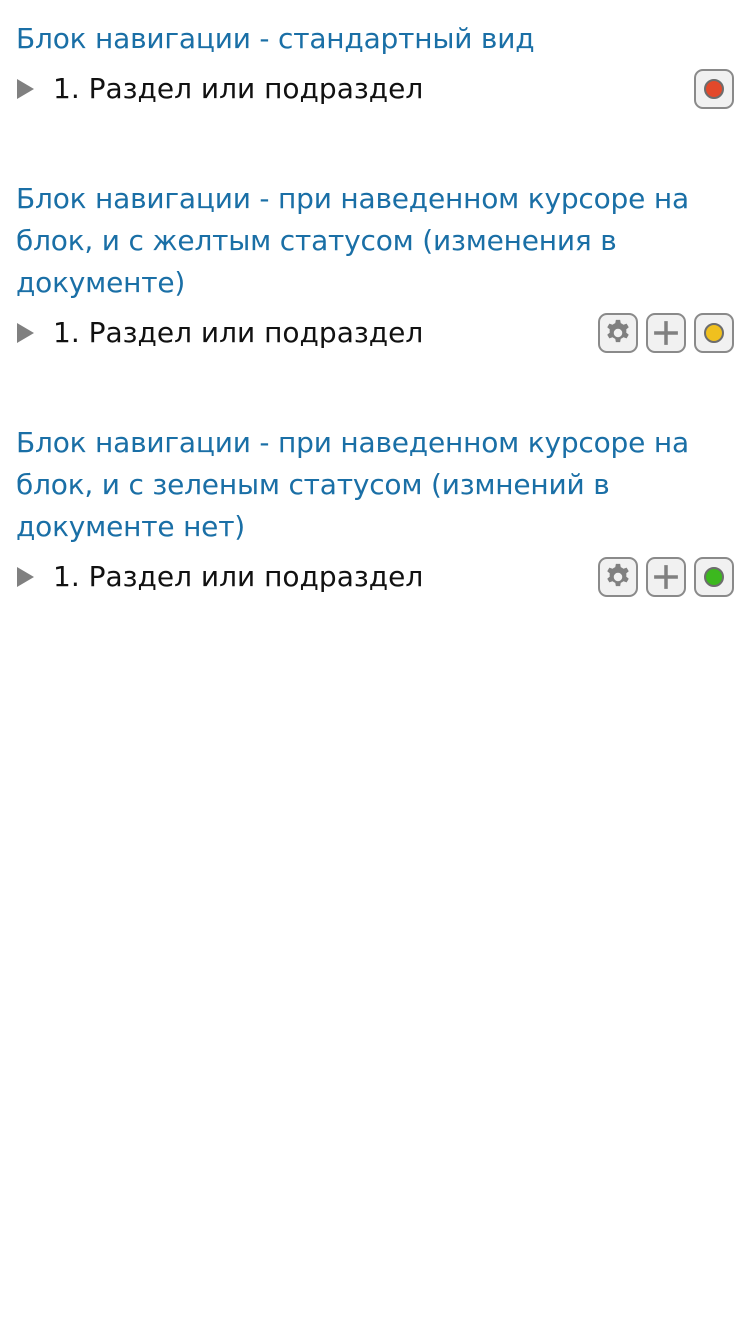 The width and height of the screenshot is (750, 1334). What do you see at coordinates (316, 240) in the screenshot?
I see `section-title-line: блок, и с желтым статусом (изменения в` at bounding box center [316, 240].